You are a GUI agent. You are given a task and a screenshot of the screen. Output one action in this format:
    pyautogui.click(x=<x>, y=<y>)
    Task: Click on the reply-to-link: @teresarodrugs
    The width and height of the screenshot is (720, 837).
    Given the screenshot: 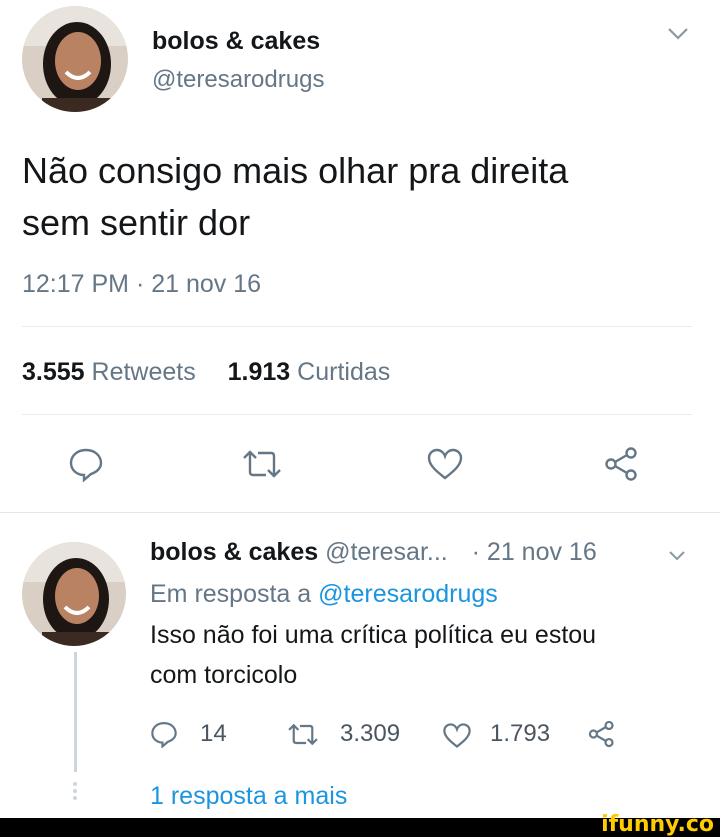 What is the action you would take?
    pyautogui.click(x=408, y=594)
    